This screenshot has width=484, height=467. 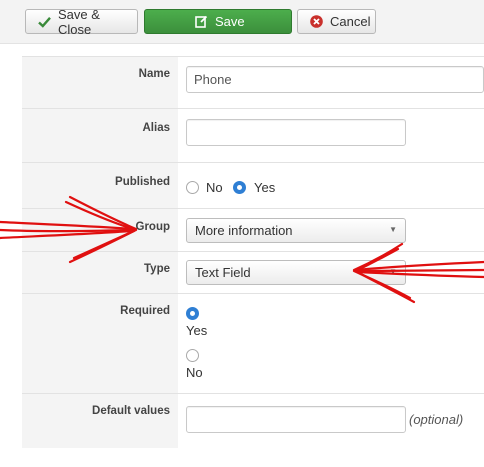 What do you see at coordinates (156, 128) in the screenshot?
I see `alias-label: Alias` at bounding box center [156, 128].